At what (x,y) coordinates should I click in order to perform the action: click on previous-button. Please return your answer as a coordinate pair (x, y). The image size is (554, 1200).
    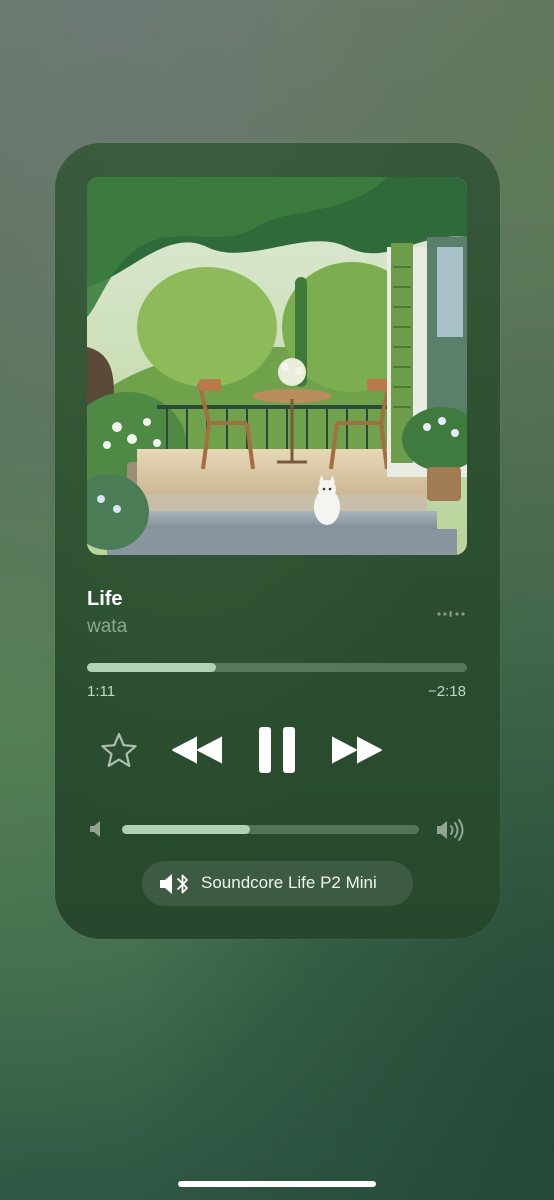
    Looking at the image, I should click on (197, 750).